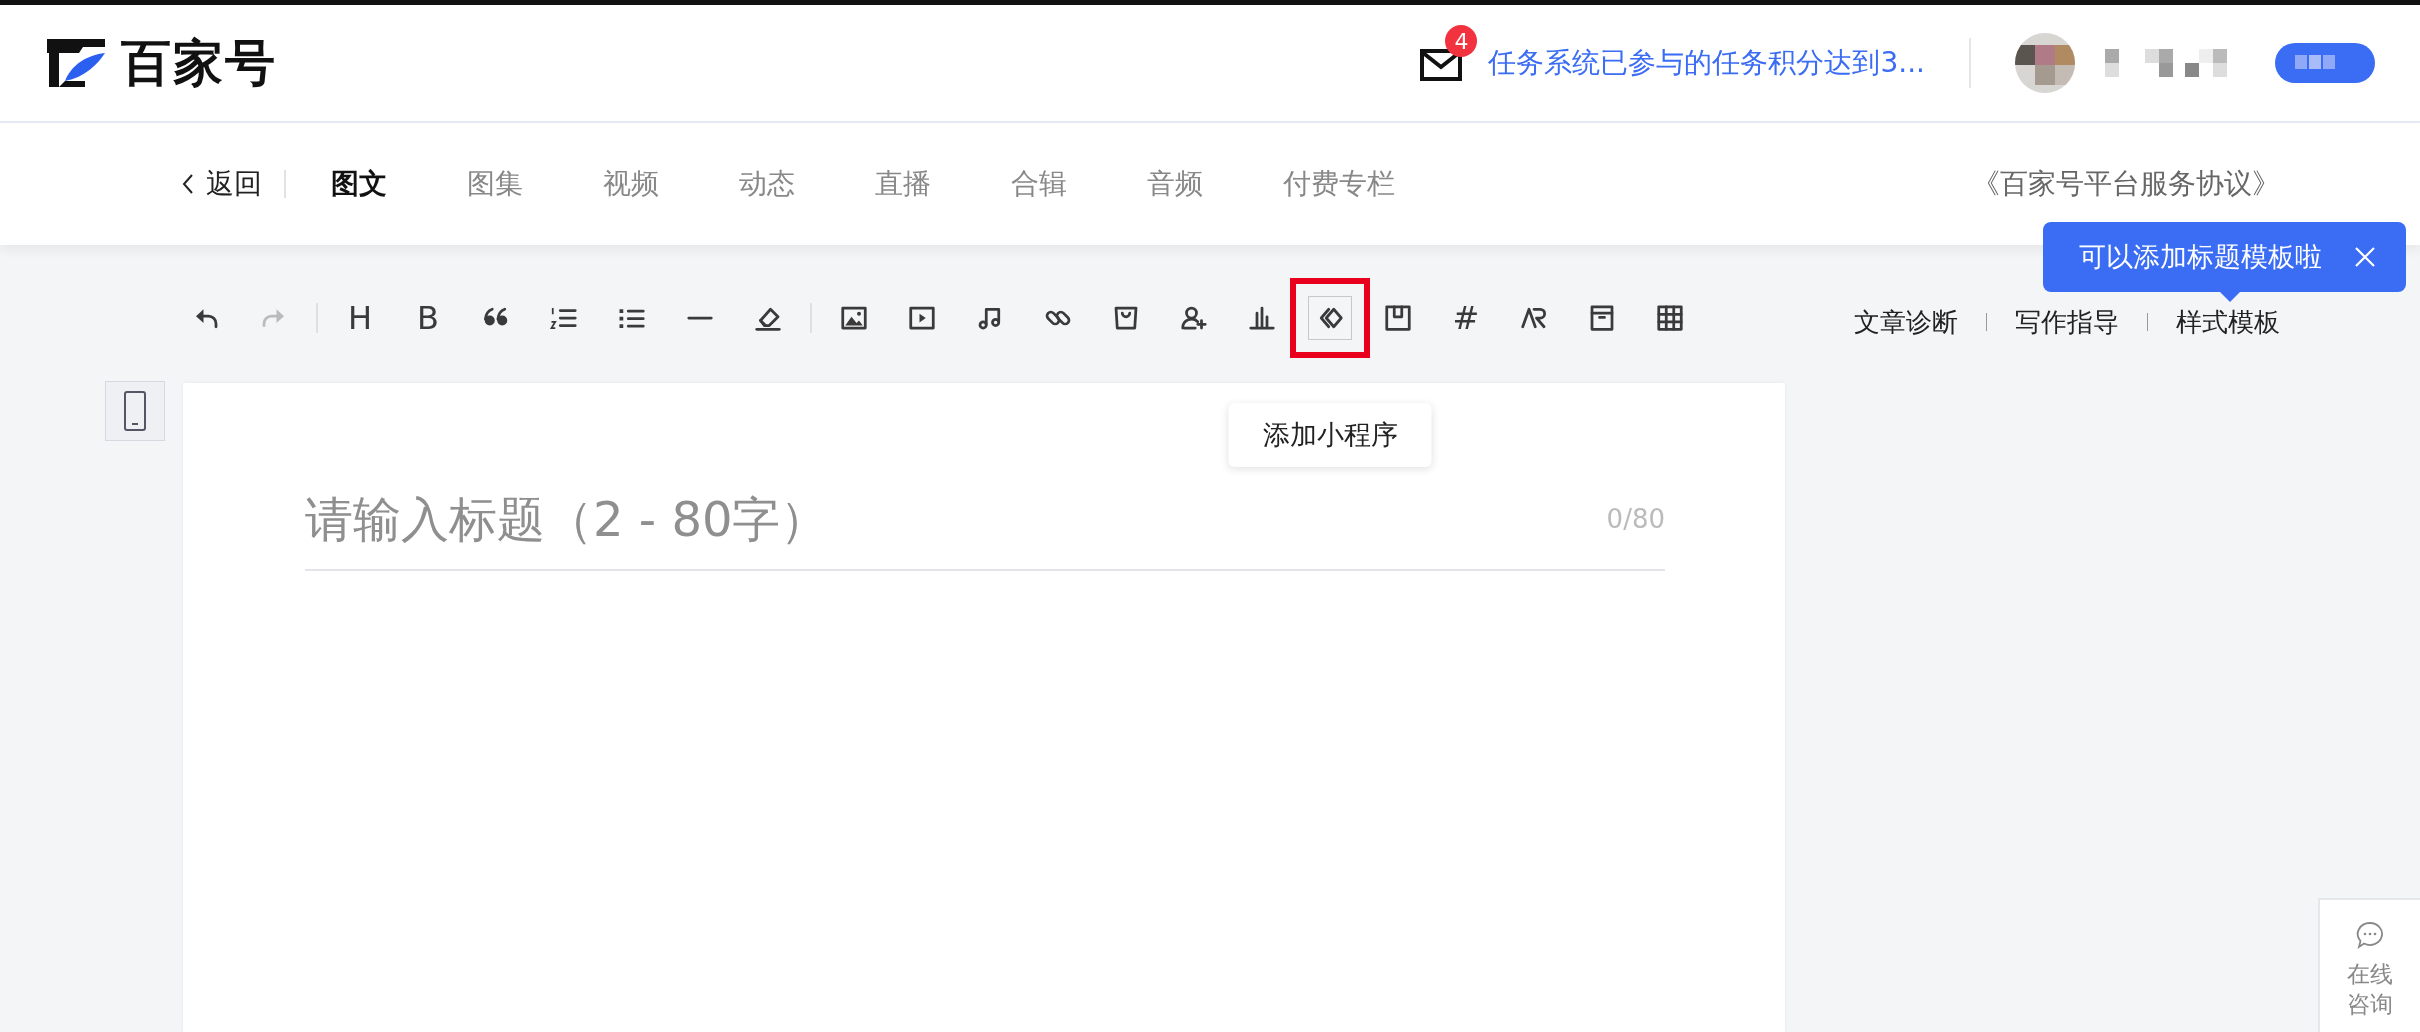 Image resolution: width=2420 pixels, height=1032 pixels. I want to click on chevron-left-icon, so click(188, 184).